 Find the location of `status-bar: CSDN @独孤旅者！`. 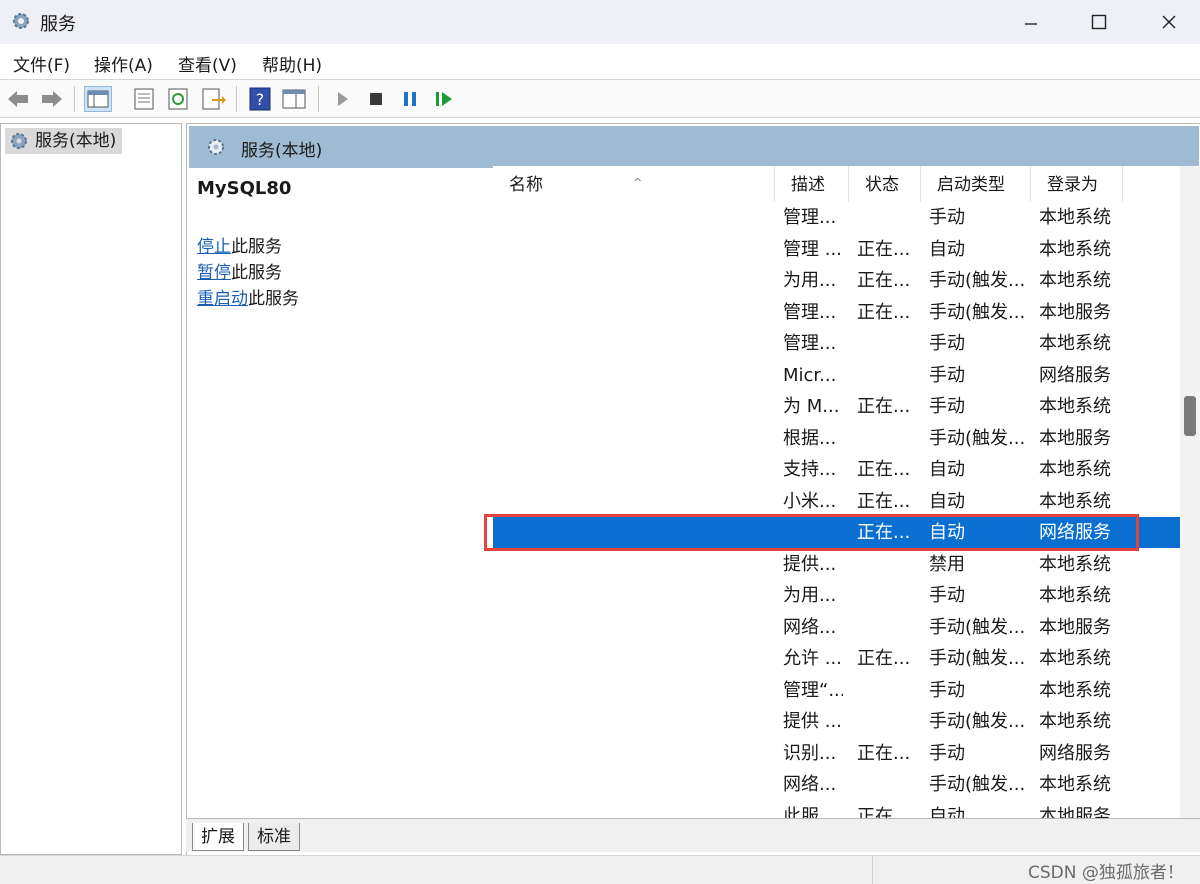

status-bar: CSDN @独孤旅者！ is located at coordinates (600, 869).